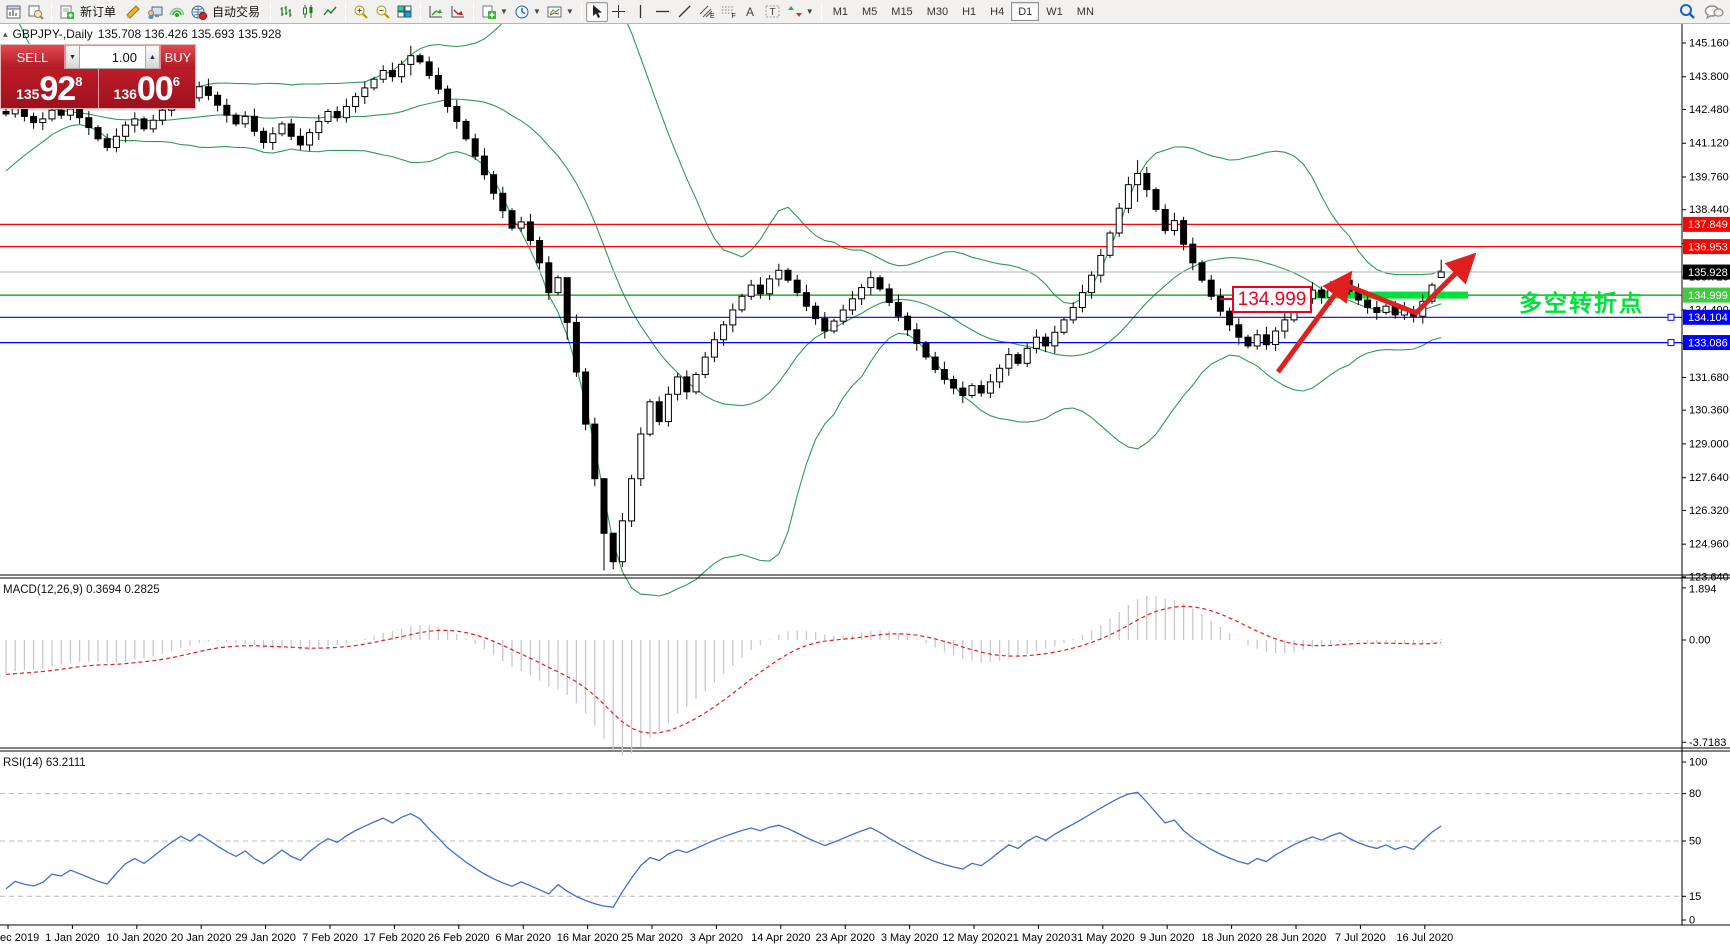  Describe the element at coordinates (1709, 411) in the screenshot. I see `svg-text: 130.360` at that location.